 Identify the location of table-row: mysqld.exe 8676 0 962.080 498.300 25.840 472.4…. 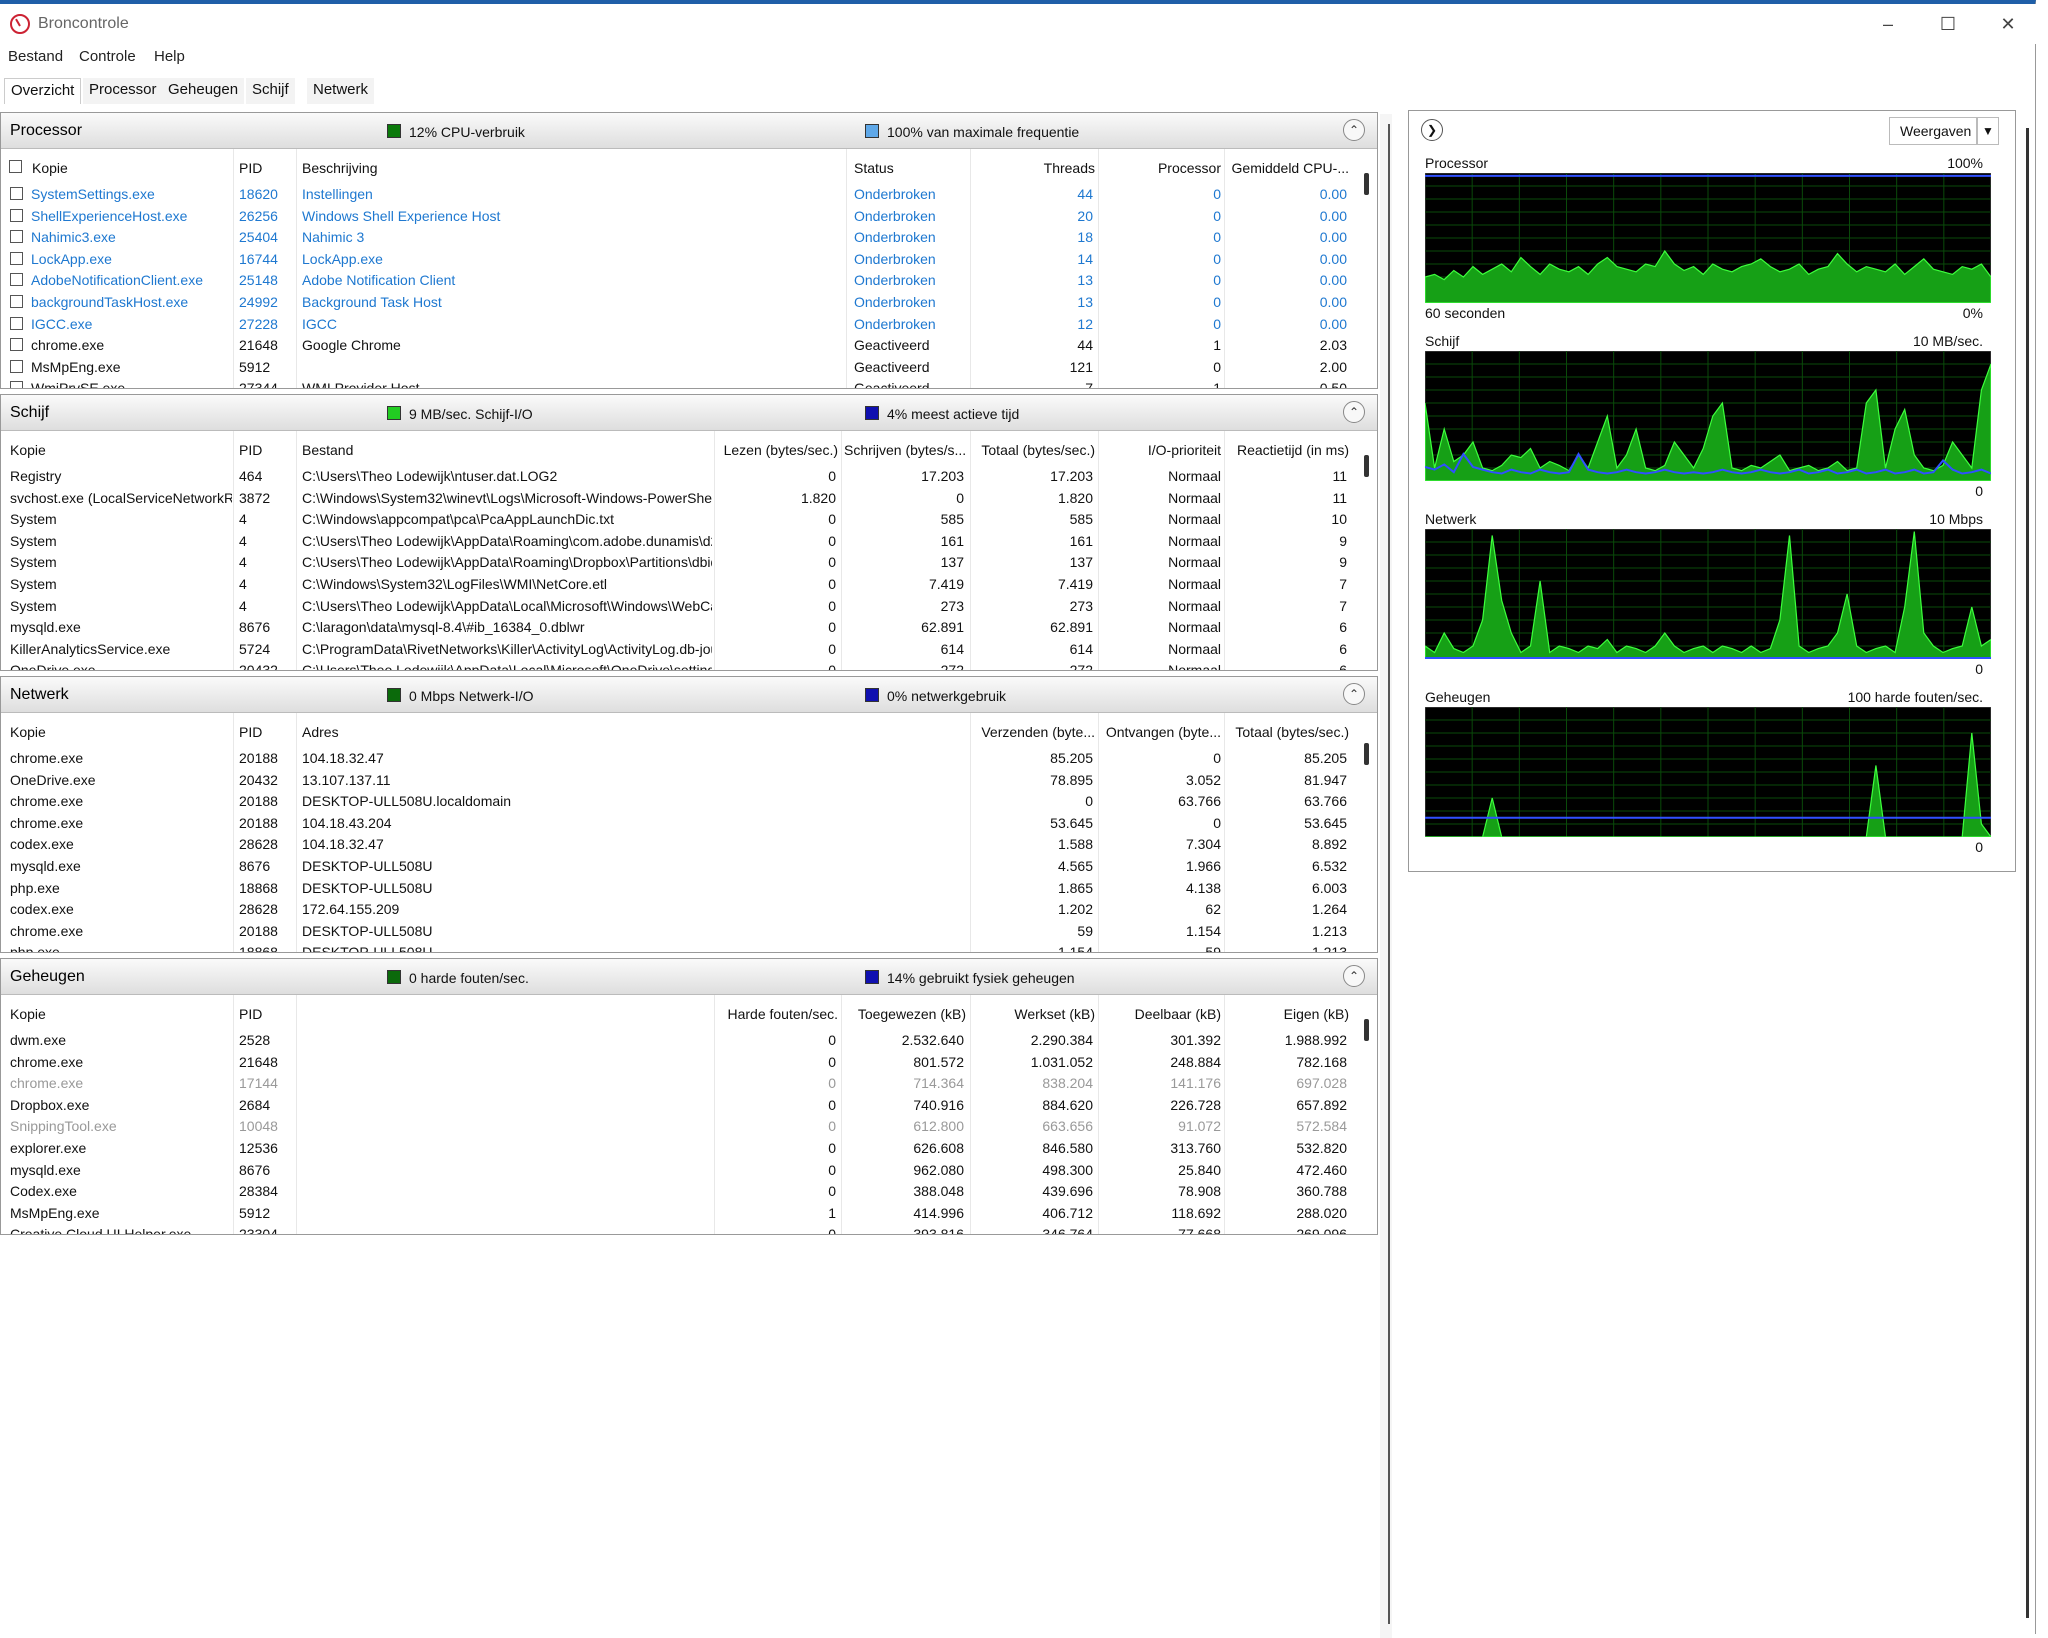
(679, 1170).